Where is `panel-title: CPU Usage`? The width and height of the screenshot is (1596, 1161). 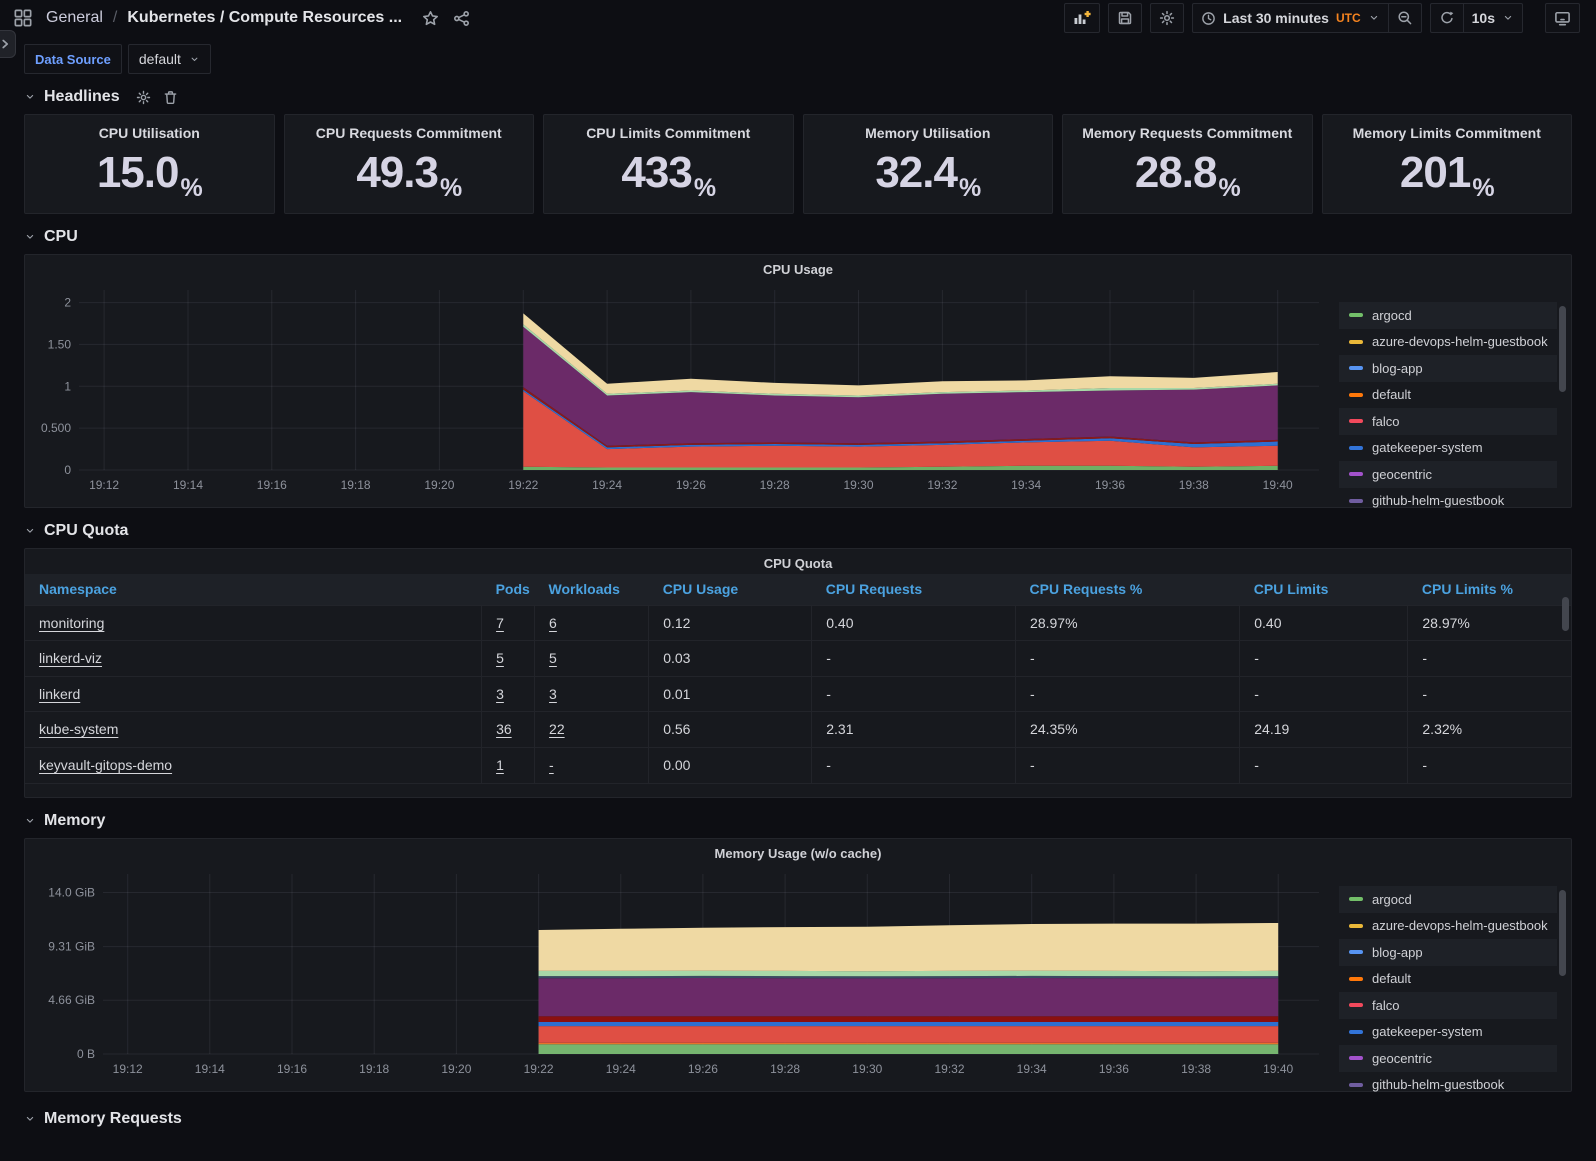
panel-title: CPU Usage is located at coordinates (798, 267).